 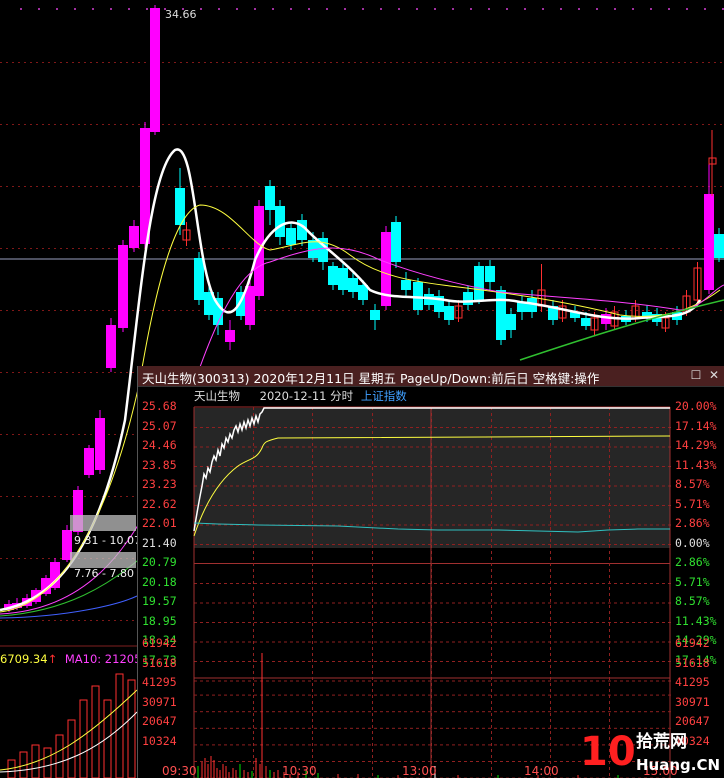 What do you see at coordinates (179, 771) in the screenshot?
I see `time-label: 09:30` at bounding box center [179, 771].